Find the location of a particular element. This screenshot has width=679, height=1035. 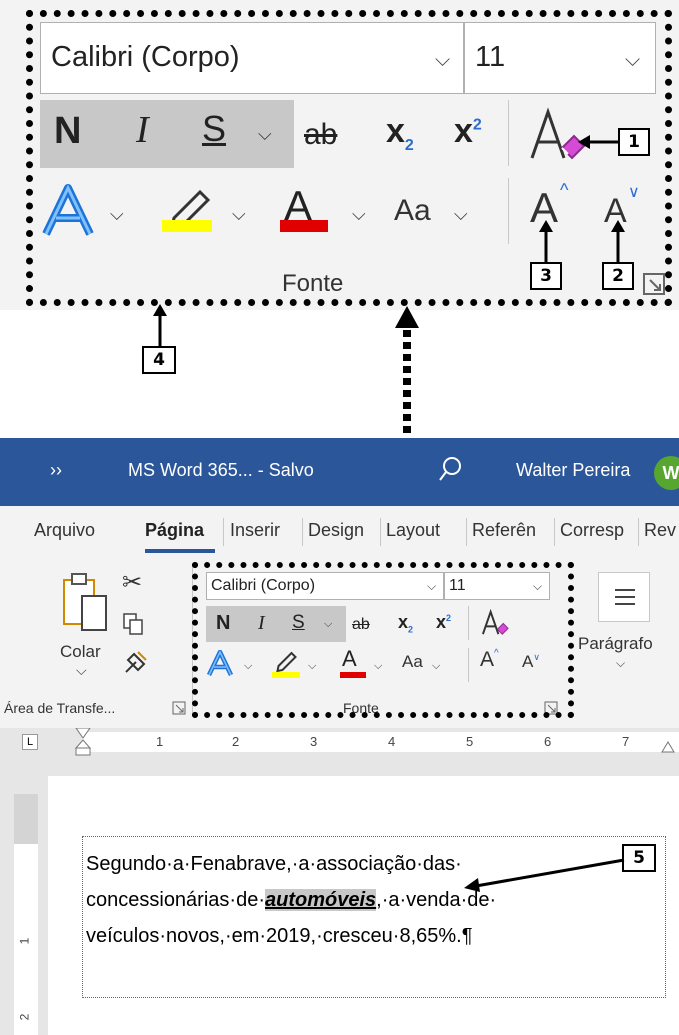

ruler-mark: 2 is located at coordinates (236, 741).